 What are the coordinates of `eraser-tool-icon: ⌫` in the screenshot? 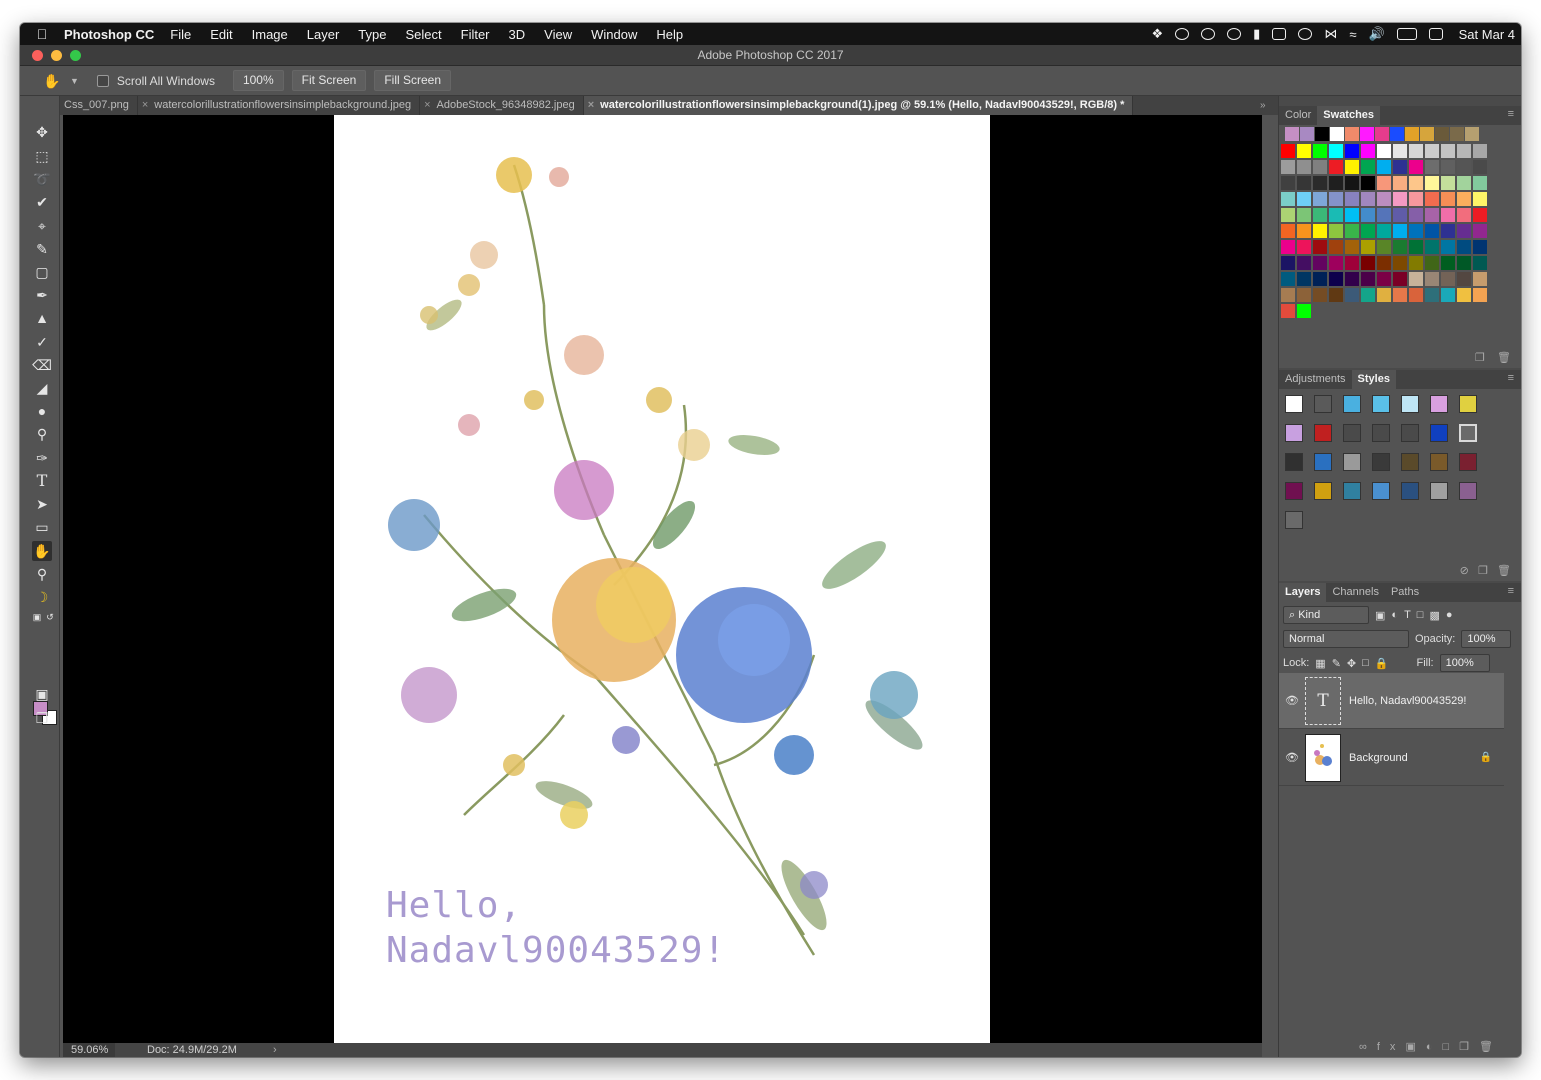 It's located at (42, 365).